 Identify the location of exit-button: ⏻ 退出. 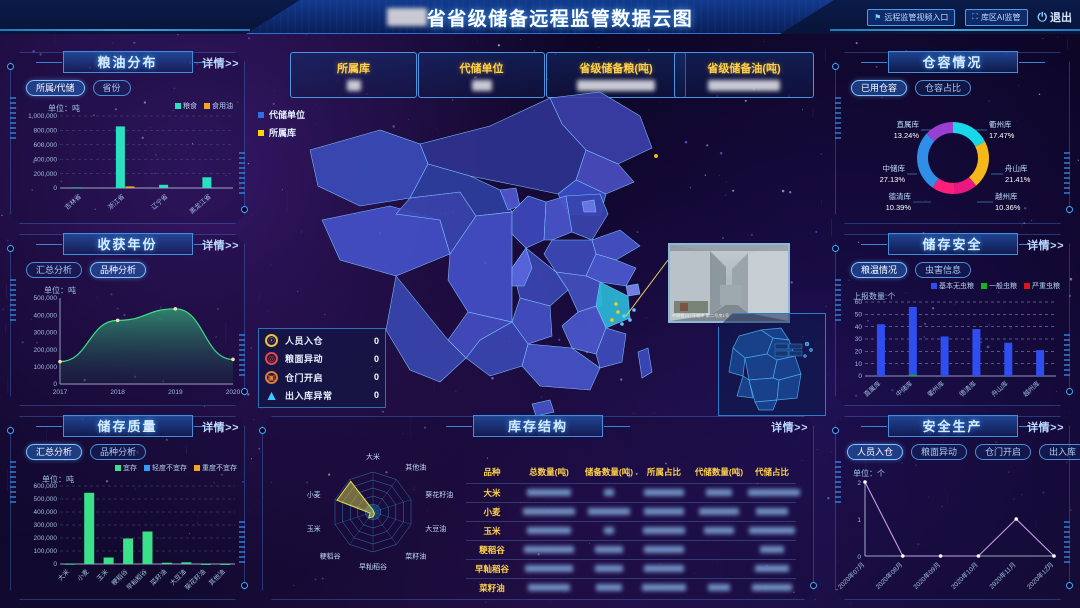
(1055, 17).